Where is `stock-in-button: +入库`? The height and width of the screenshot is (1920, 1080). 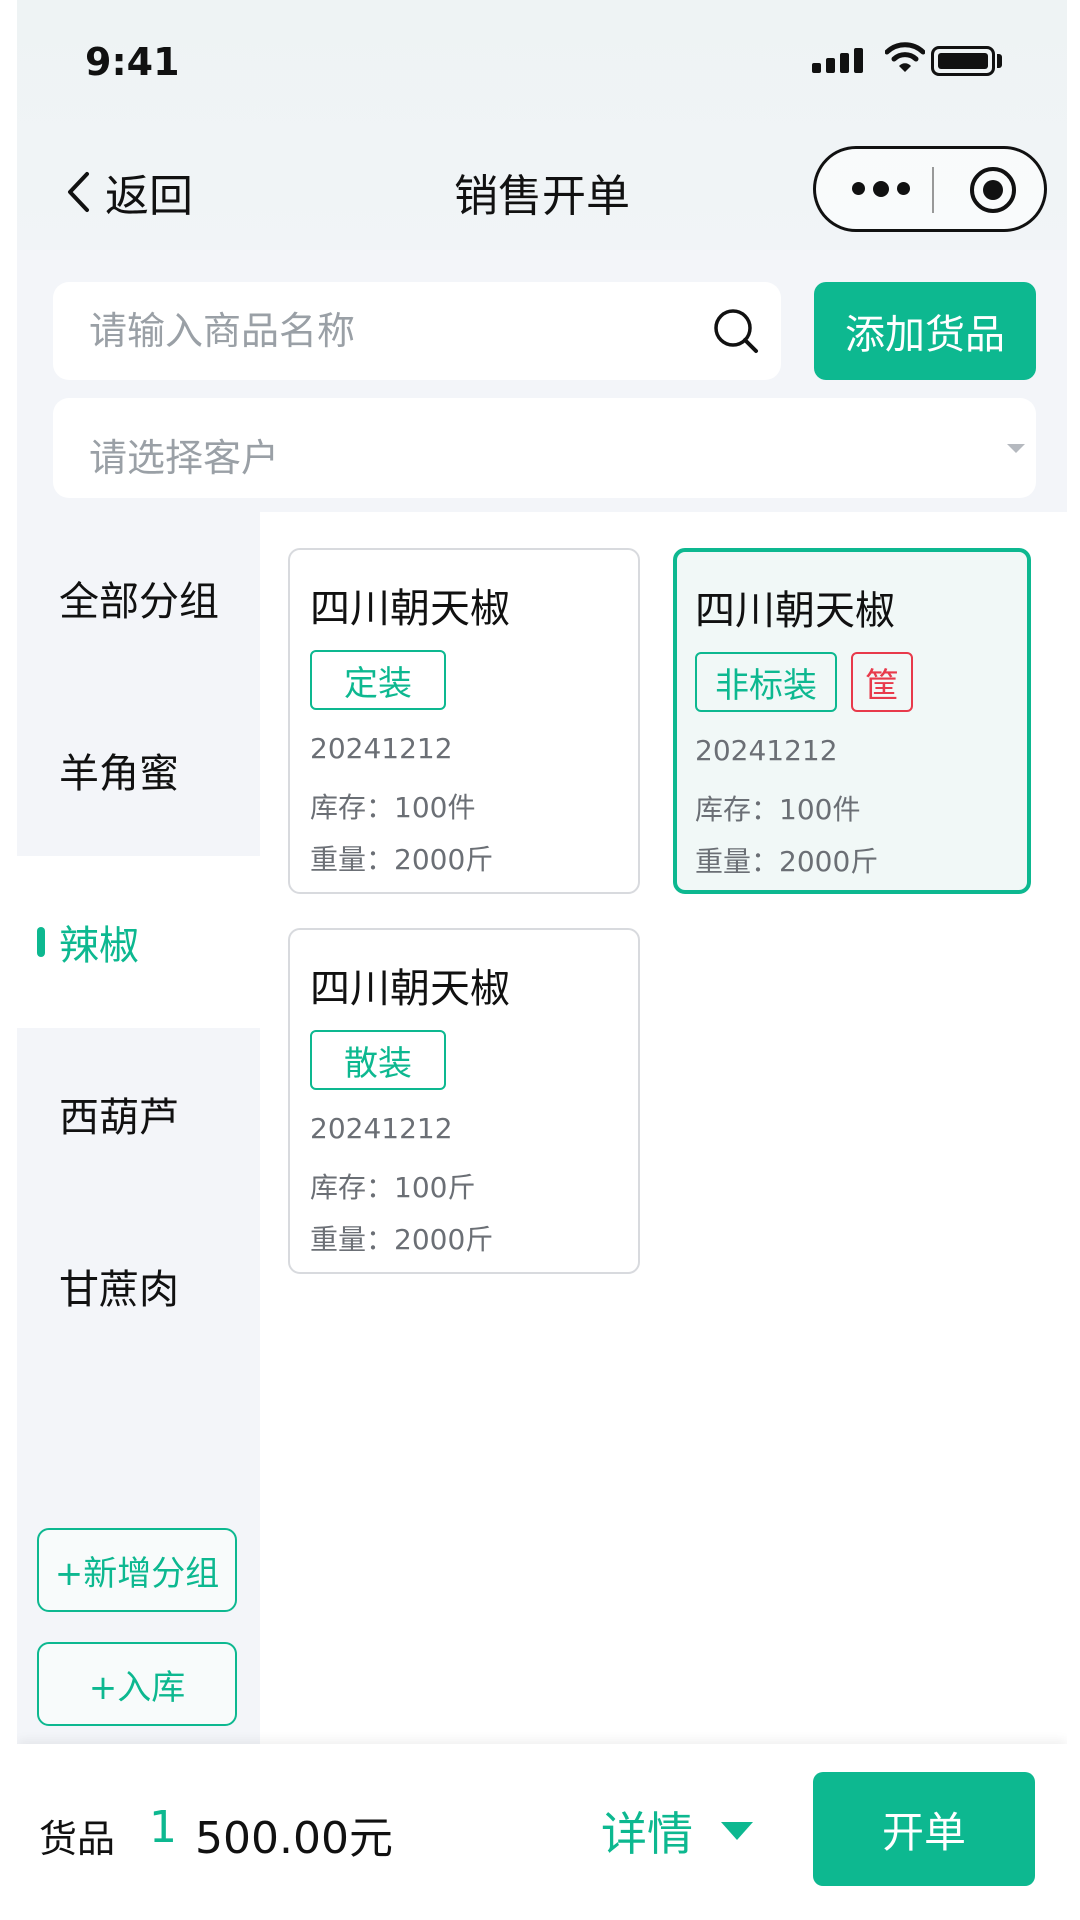
stock-in-button: +入库 is located at coordinates (137, 1684).